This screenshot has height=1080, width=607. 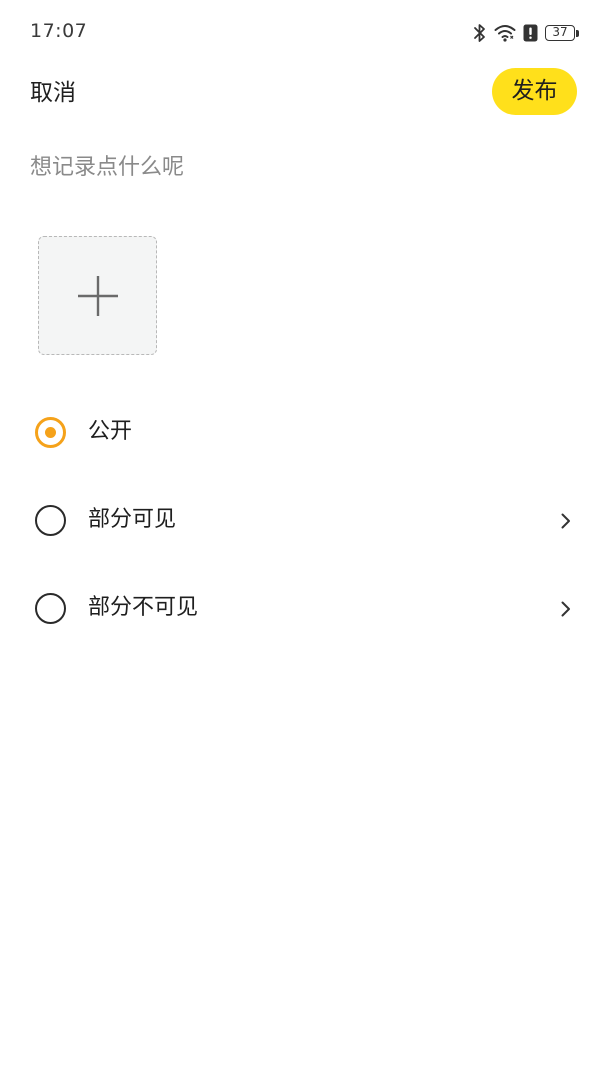 What do you see at coordinates (534, 91) in the screenshot?
I see `publish-button: 发布` at bounding box center [534, 91].